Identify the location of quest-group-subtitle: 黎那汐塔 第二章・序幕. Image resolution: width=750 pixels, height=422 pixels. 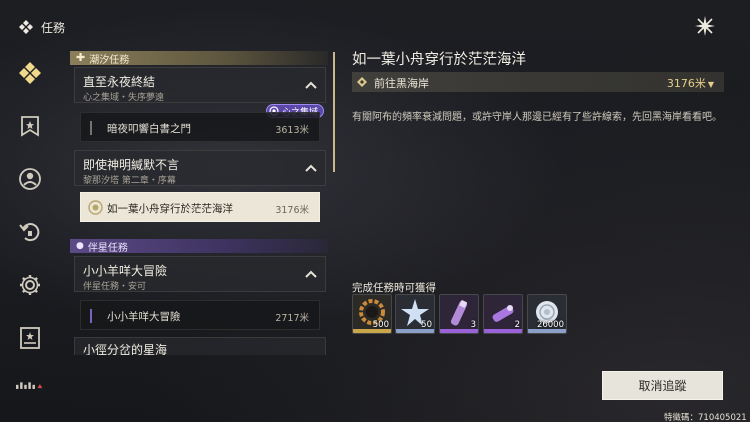
(129, 181).